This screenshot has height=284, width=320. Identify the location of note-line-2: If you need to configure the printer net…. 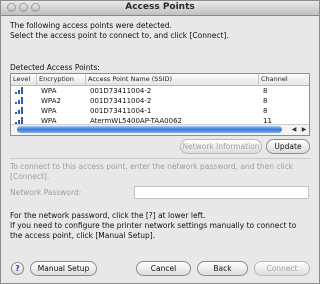
(153, 225).